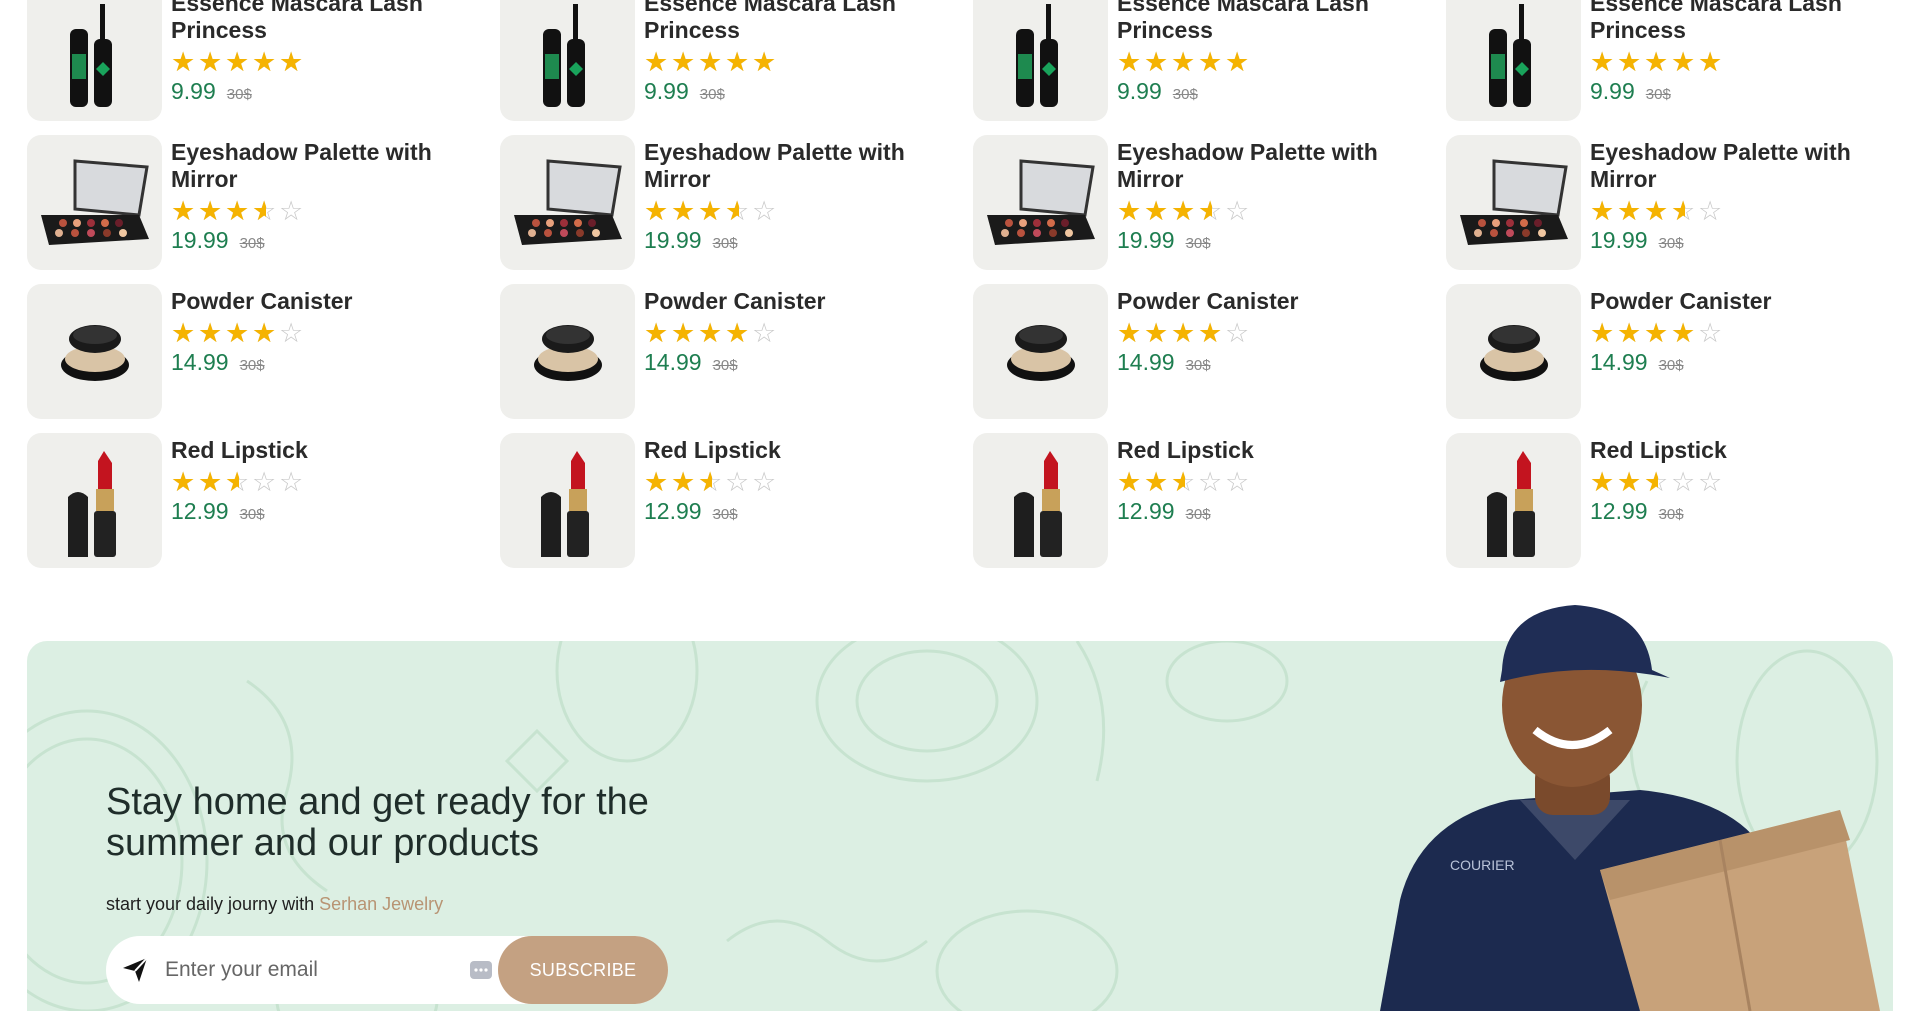  I want to click on email-input, so click(315, 970).